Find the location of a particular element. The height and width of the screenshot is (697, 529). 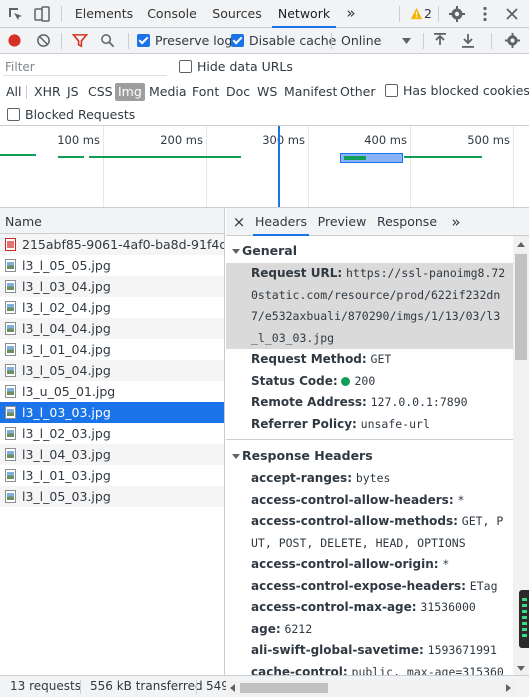

header-row: ali-swift-global-savetime: 1593671991 is located at coordinates (369, 651).